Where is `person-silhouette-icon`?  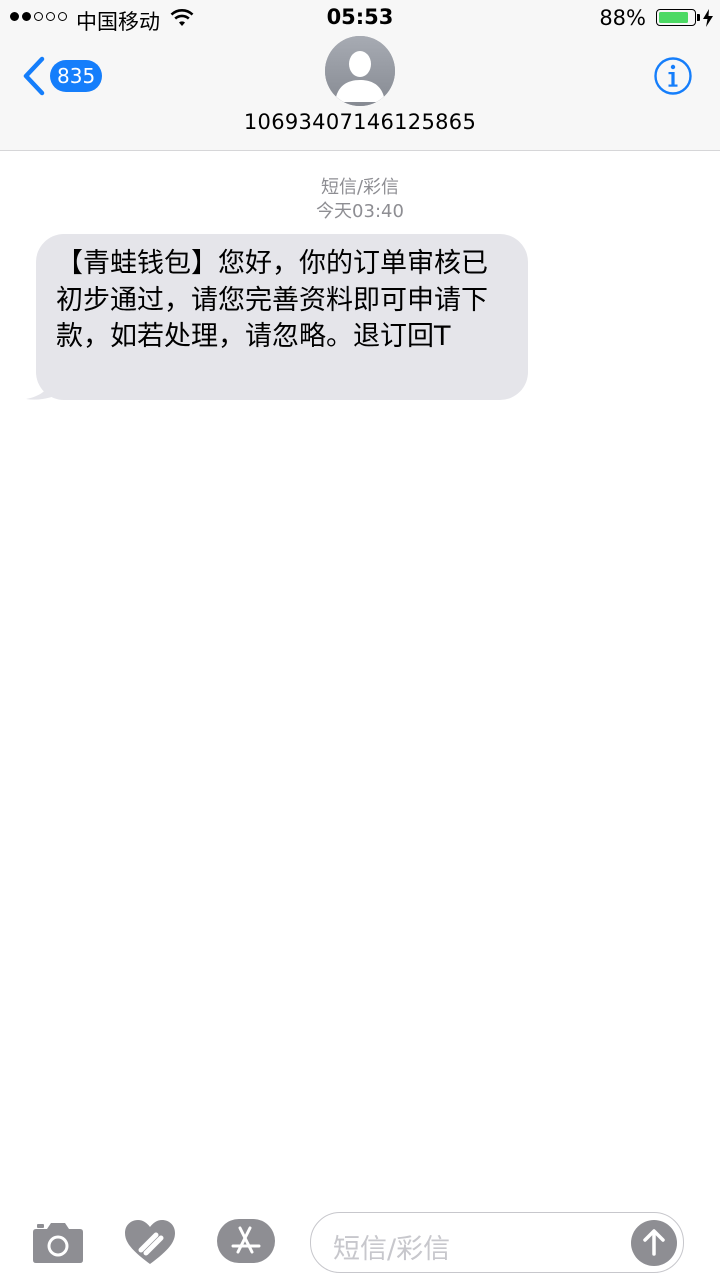
person-silhouette-icon is located at coordinates (360, 71).